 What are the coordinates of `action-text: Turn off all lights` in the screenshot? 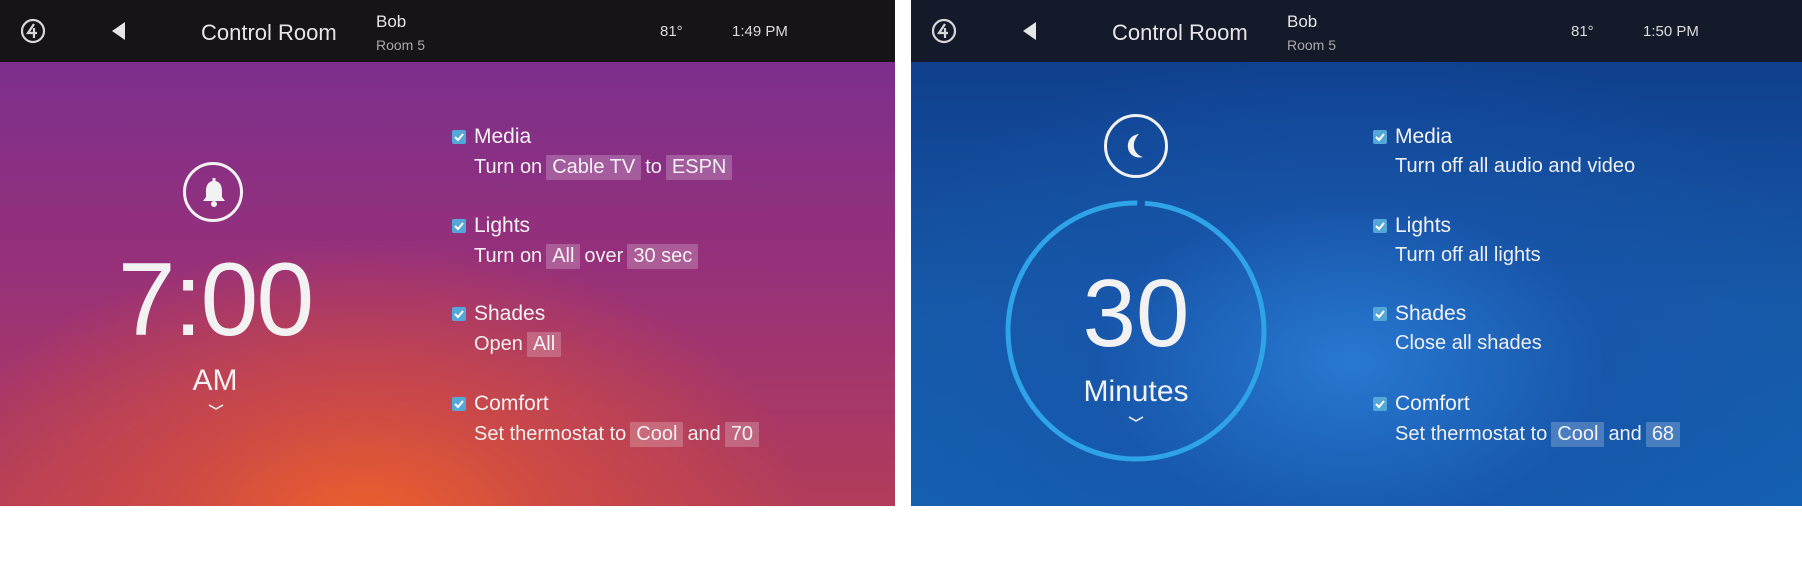 It's located at (1468, 255).